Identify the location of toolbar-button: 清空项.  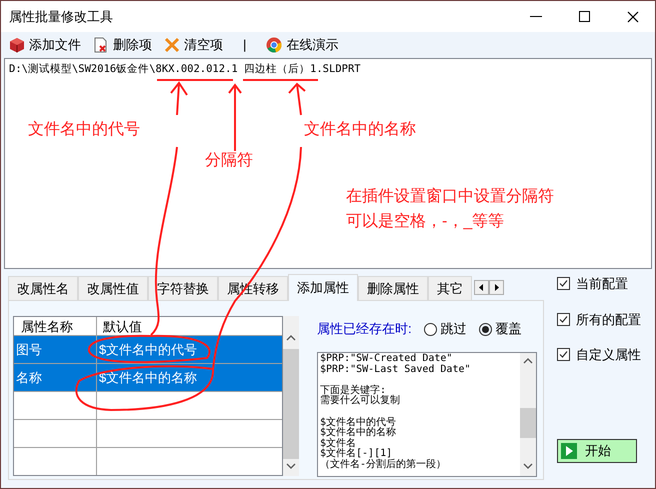
(193, 45).